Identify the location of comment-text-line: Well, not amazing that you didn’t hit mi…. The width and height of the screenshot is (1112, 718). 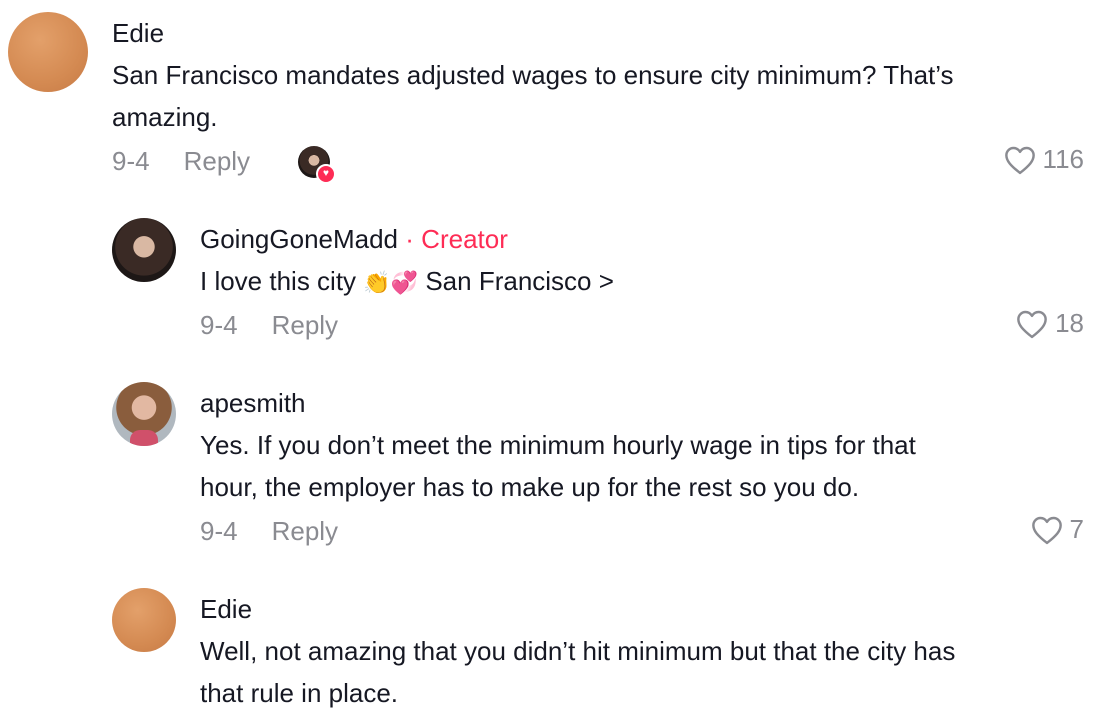
(578, 651).